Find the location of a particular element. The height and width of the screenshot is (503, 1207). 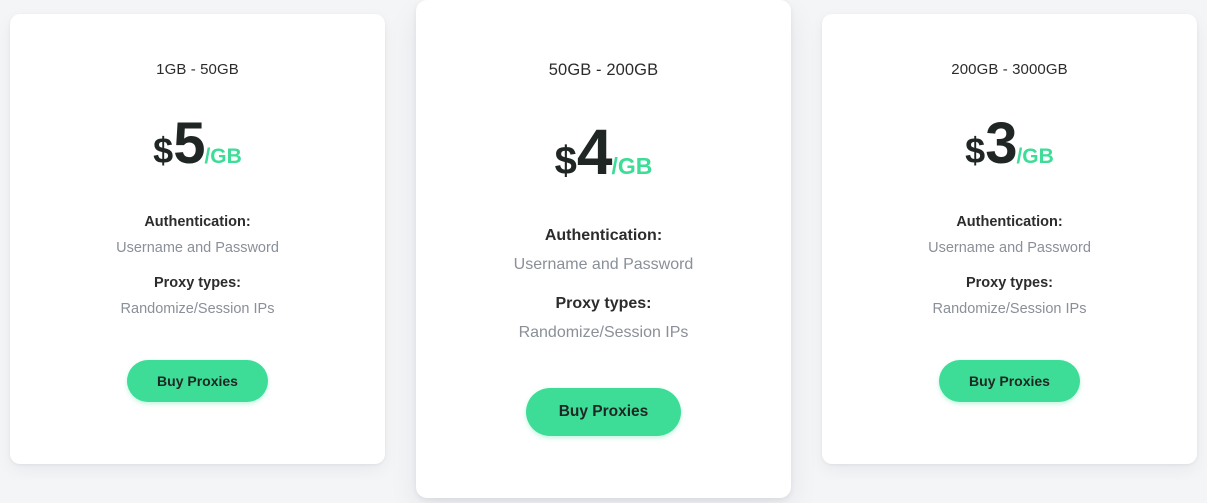

plan-price: $ 3 /GB is located at coordinates (1009, 144).